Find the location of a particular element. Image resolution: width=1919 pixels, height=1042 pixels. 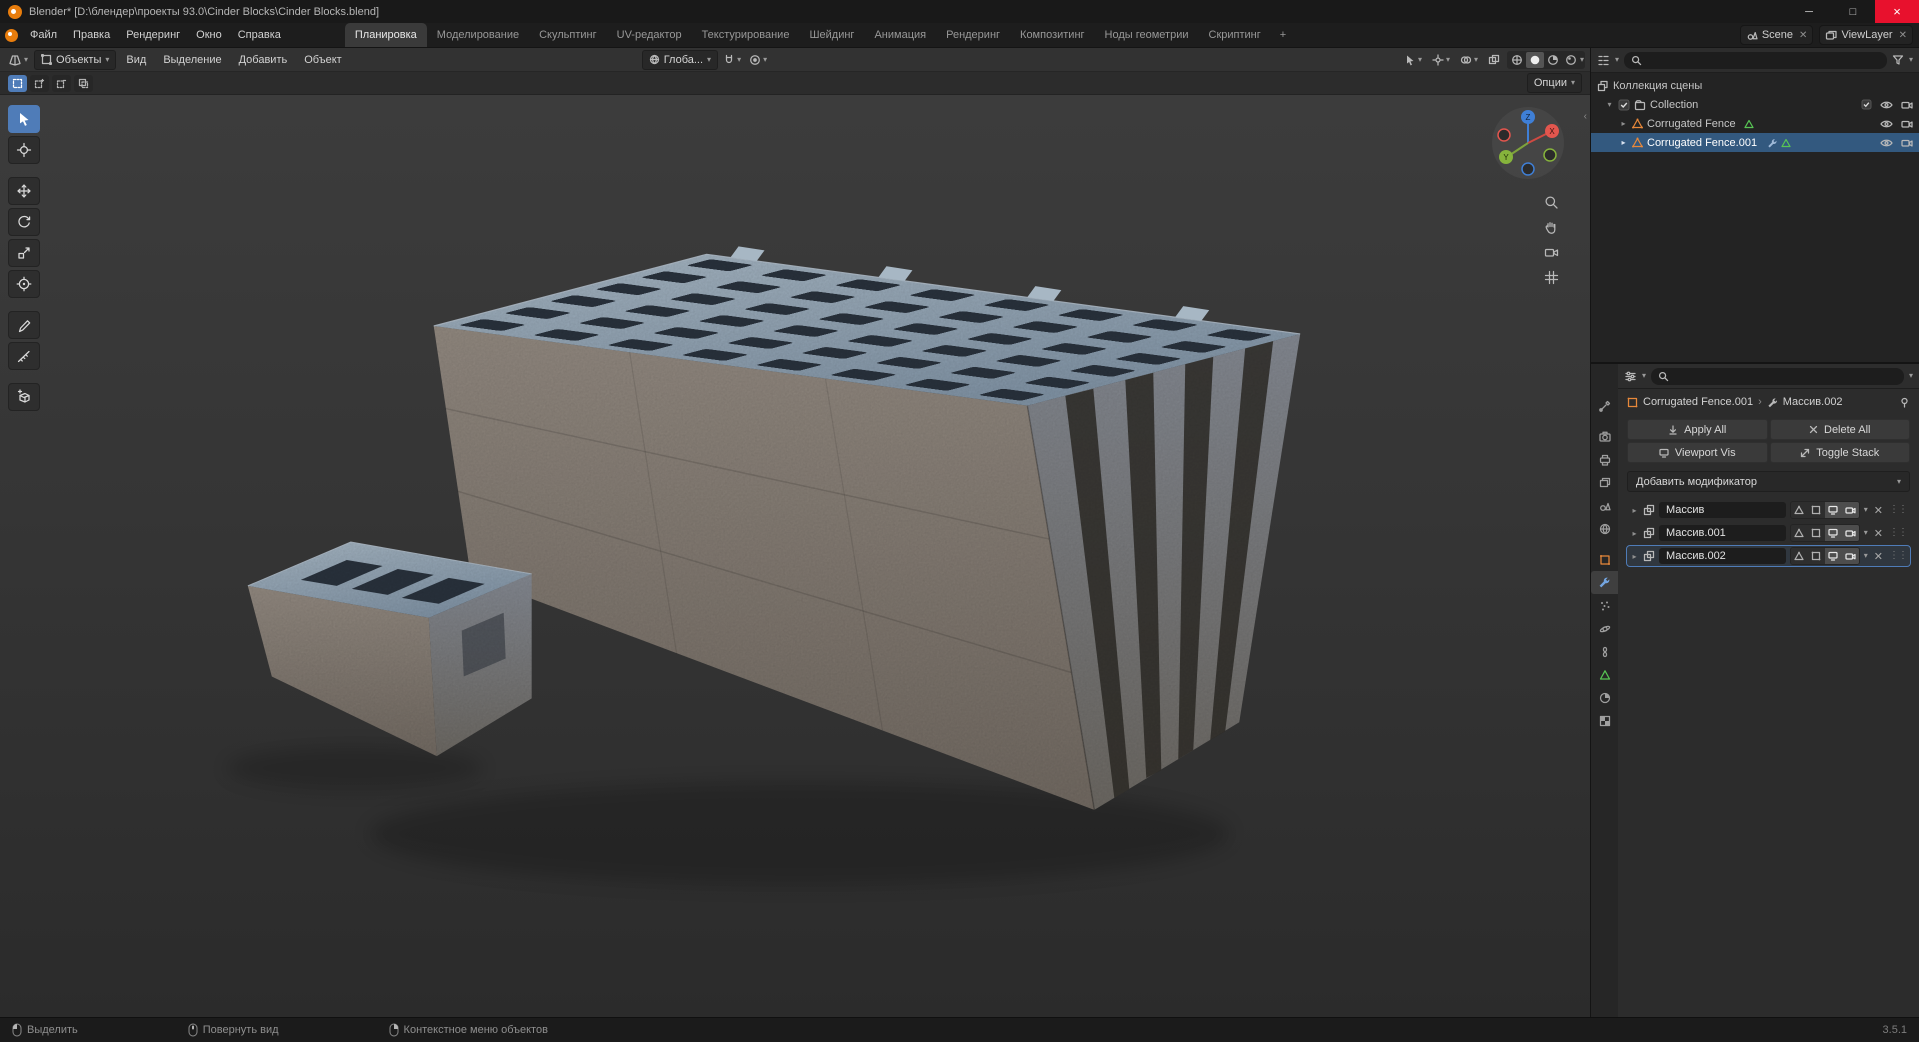

tool-move is located at coordinates (24, 191).